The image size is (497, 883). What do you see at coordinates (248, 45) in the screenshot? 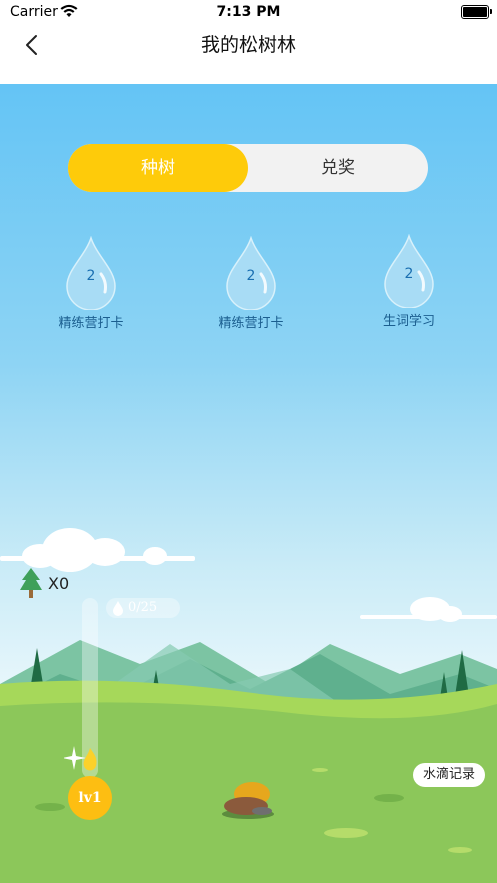
I see `page-title: 我的松树林` at bounding box center [248, 45].